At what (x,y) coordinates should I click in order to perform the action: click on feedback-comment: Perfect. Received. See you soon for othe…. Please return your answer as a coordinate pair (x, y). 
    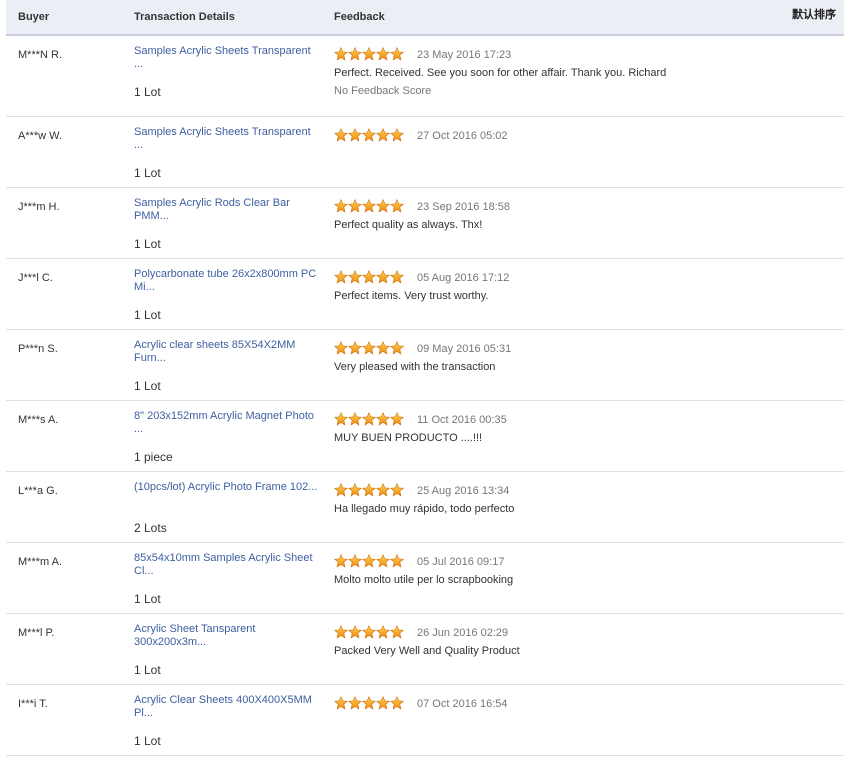
    Looking at the image, I should click on (500, 73).